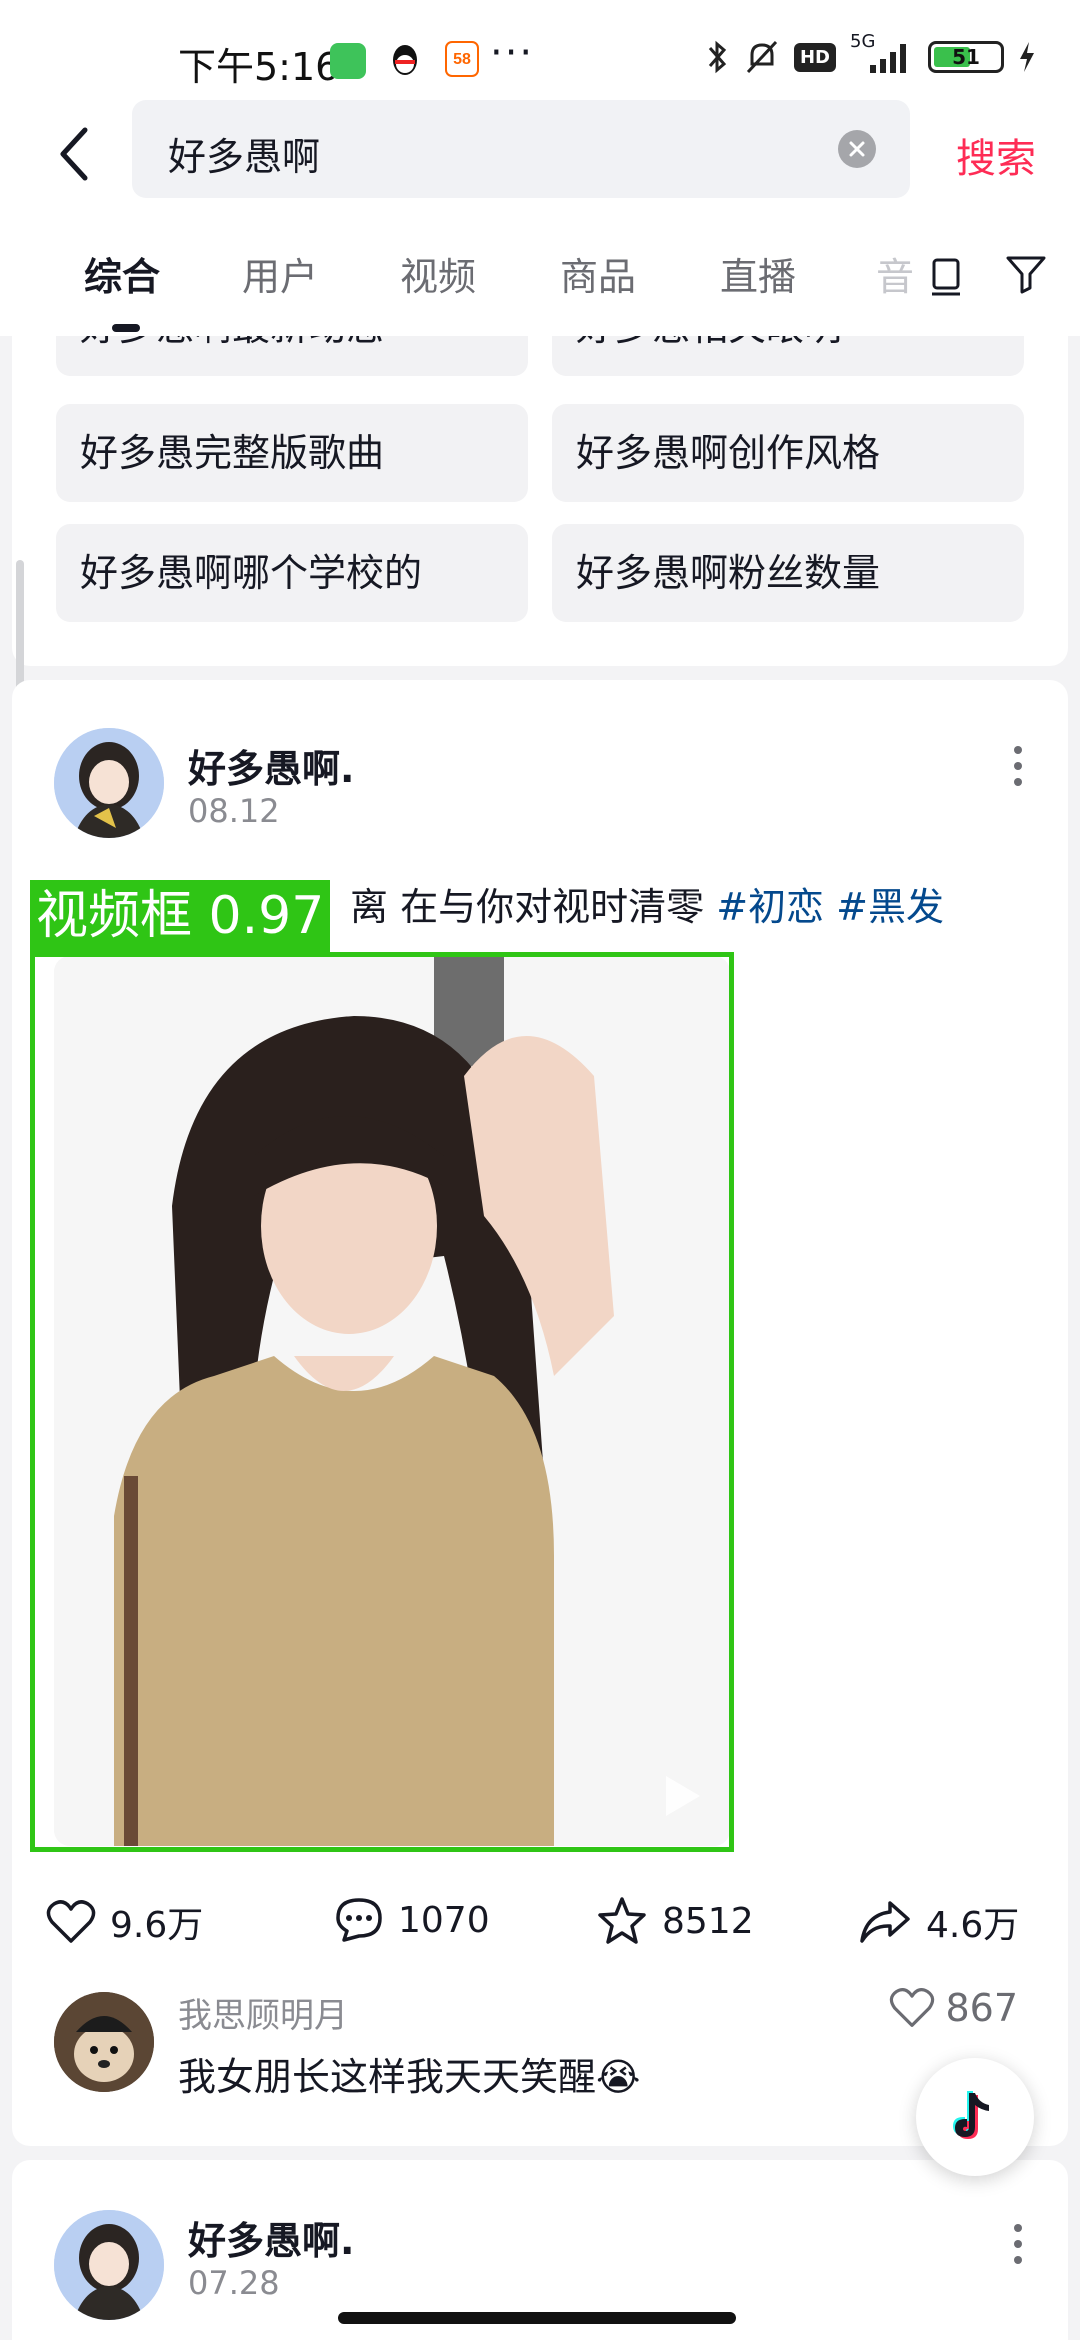 Image resolution: width=1080 pixels, height=2340 pixels. I want to click on favorite-count: 8512, so click(708, 1921).